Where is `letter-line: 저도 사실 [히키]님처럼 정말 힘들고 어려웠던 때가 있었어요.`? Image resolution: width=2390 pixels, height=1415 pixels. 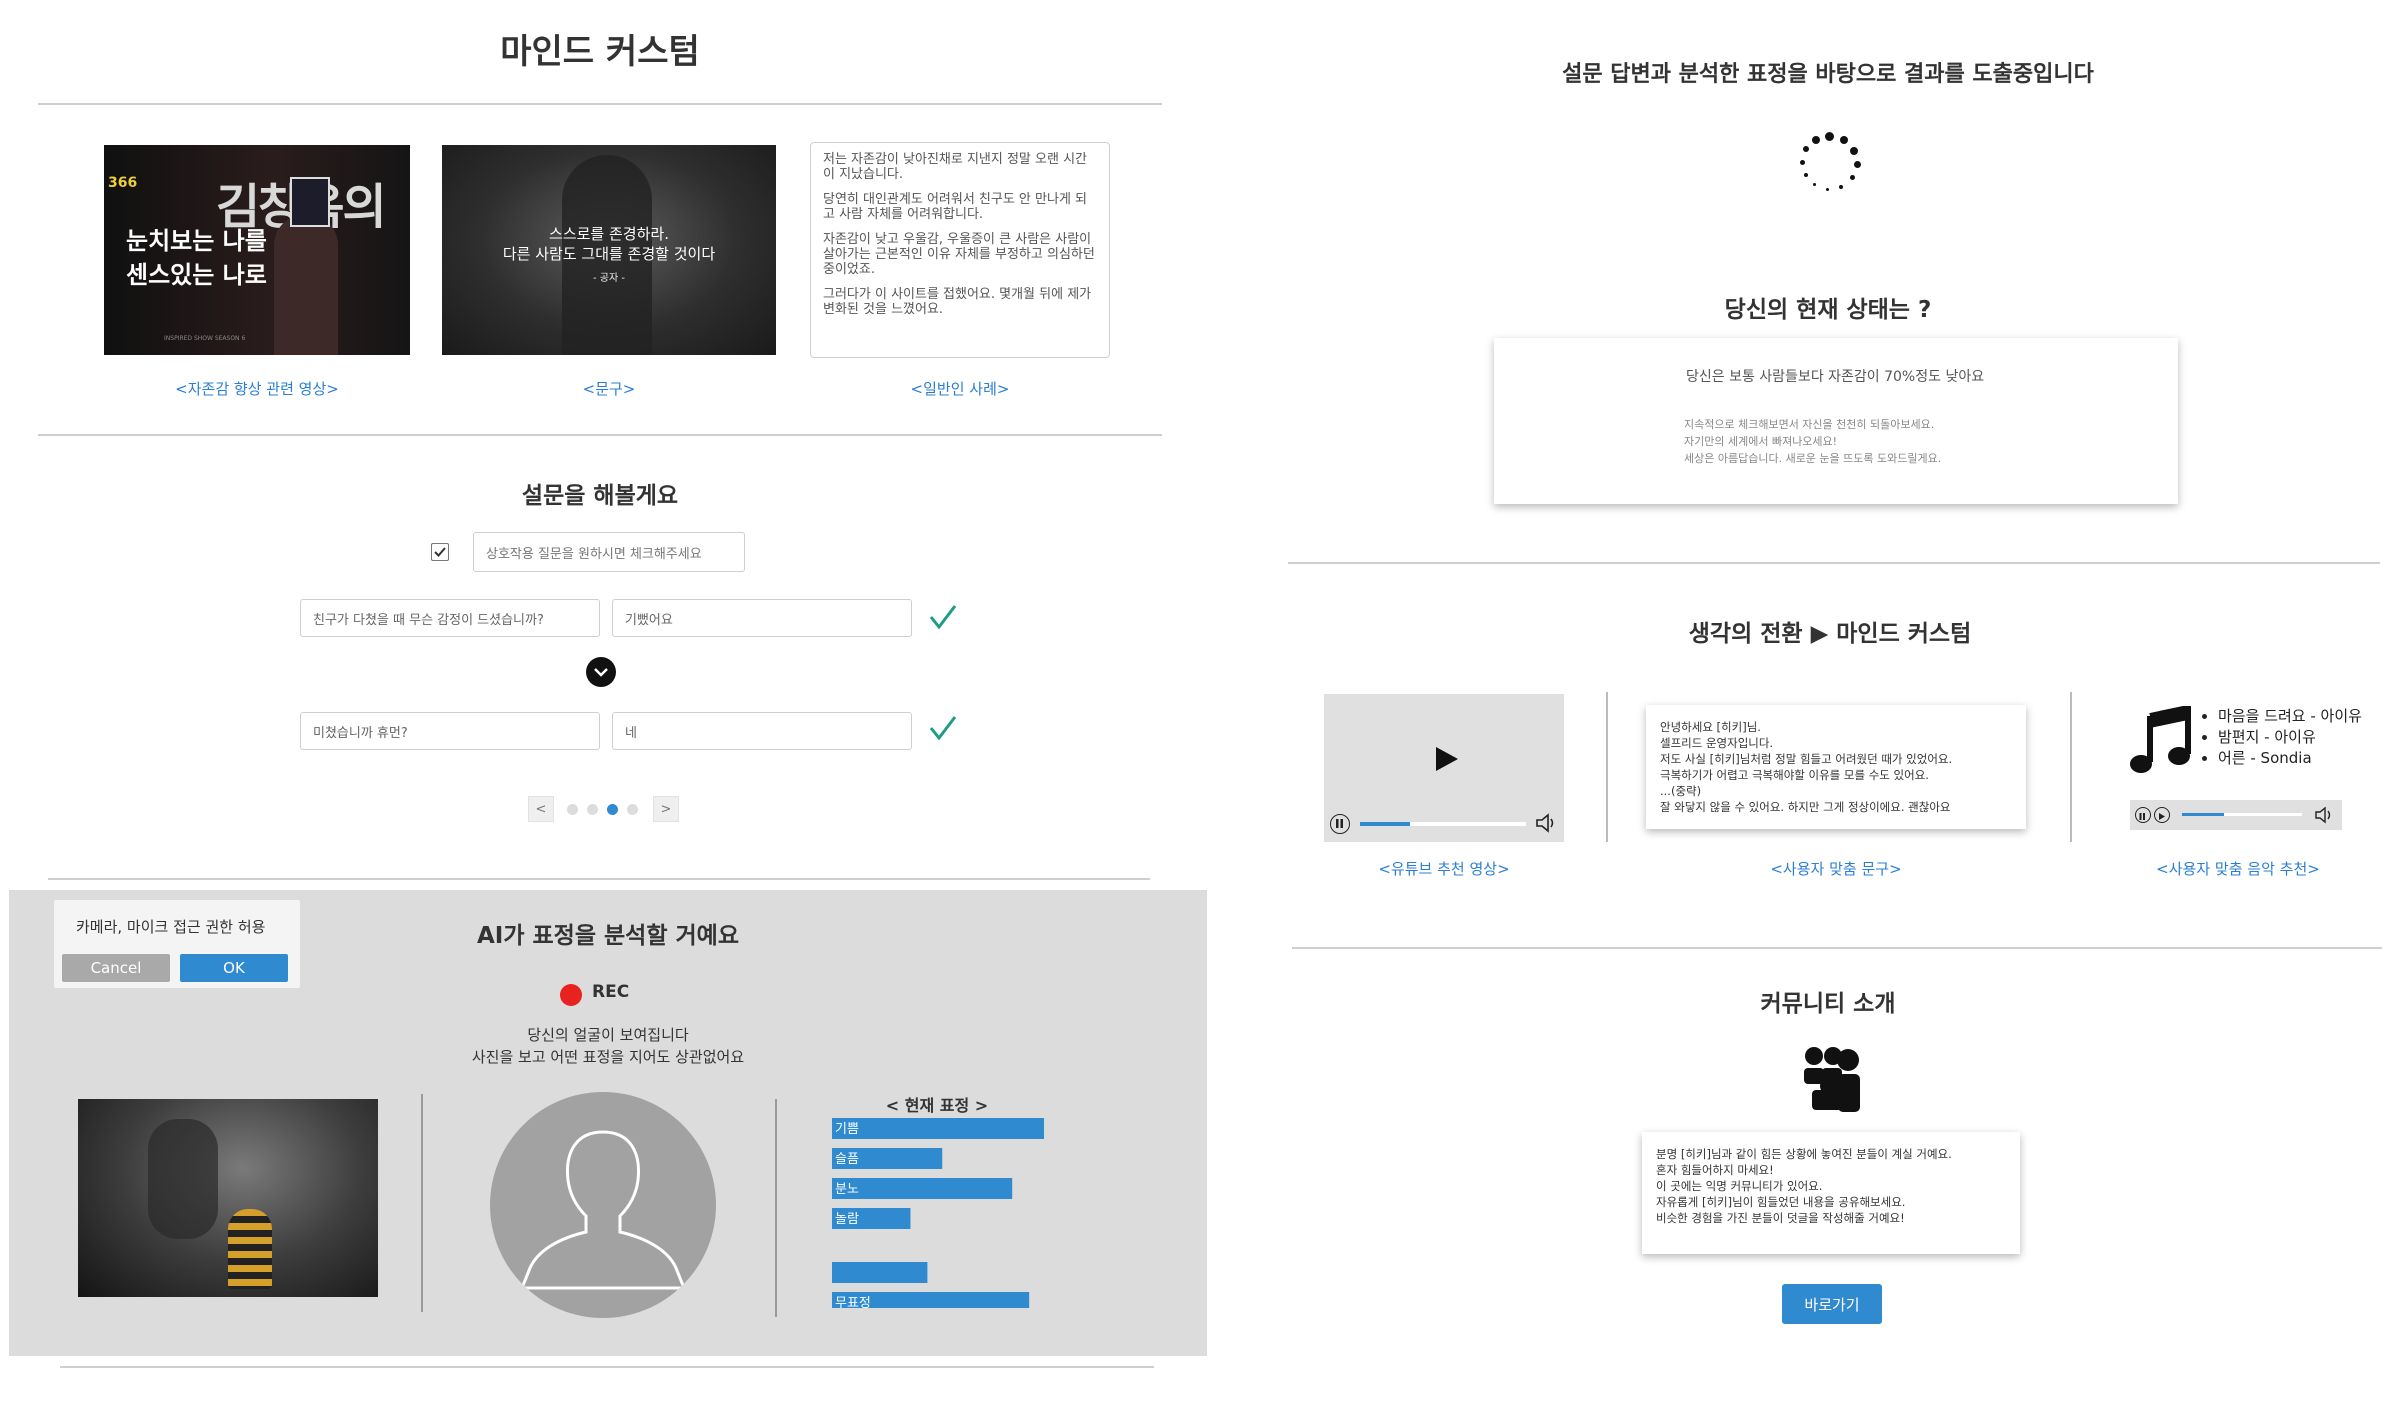
letter-line: 저도 사실 [히키]님처럼 정말 힘들고 어려웠던 때가 있었어요. is located at coordinates (1806, 759).